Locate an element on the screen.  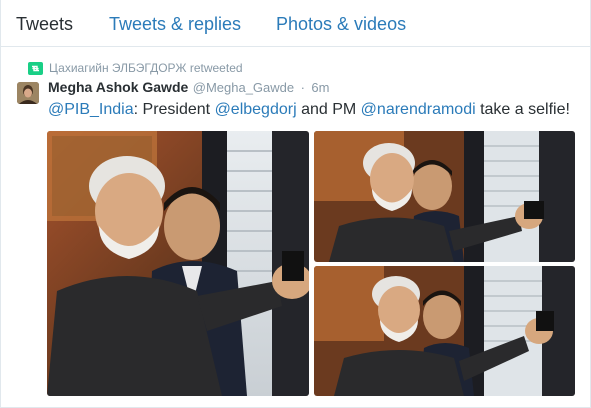
profile-tabs: Tweets Tweets & replies Photos & videos is located at coordinates (295, 23).